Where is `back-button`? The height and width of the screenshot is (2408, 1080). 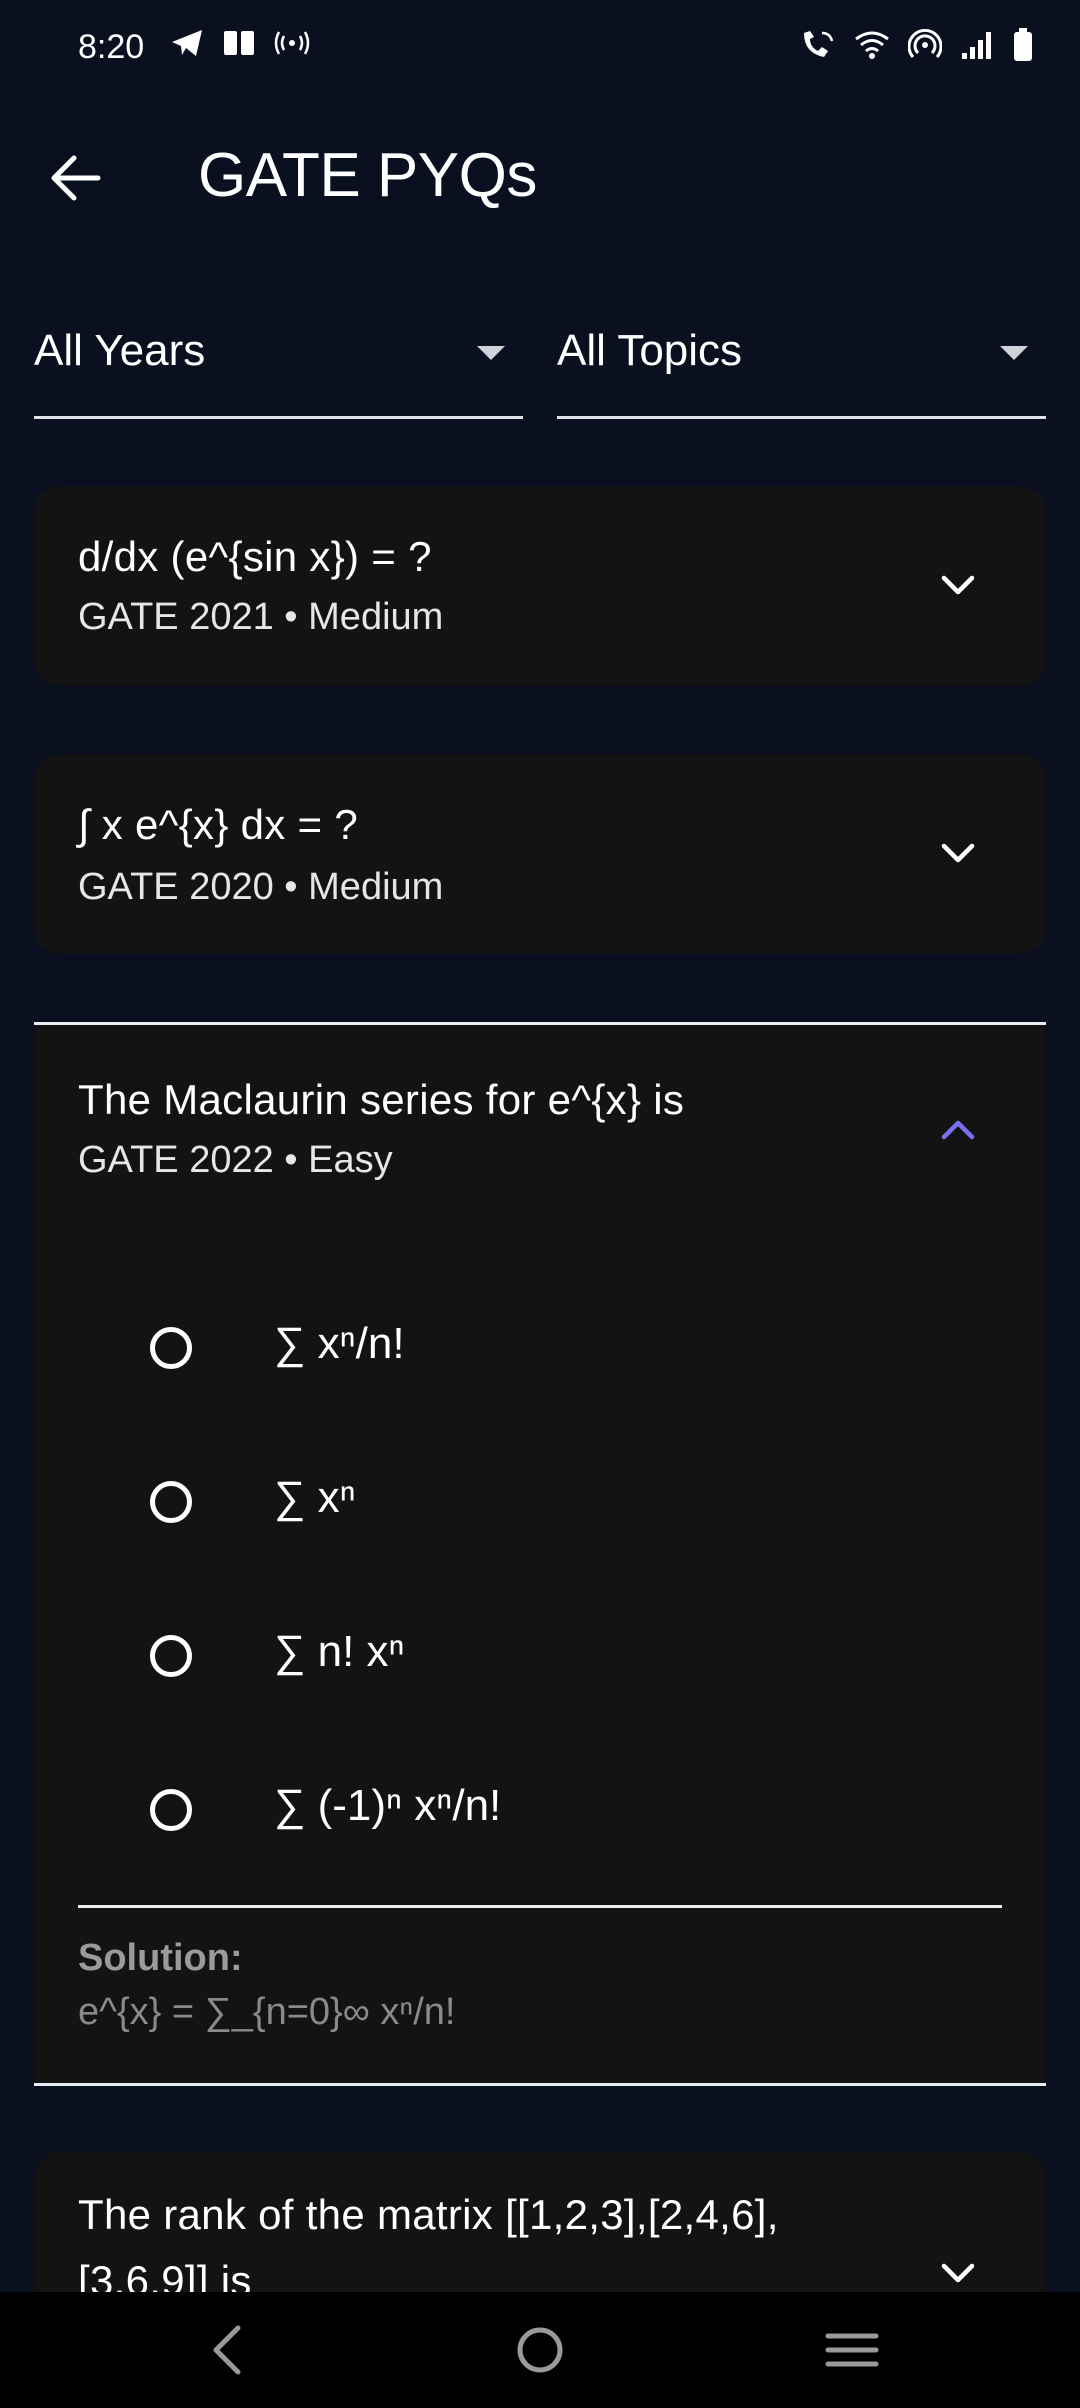
back-button is located at coordinates (76, 178).